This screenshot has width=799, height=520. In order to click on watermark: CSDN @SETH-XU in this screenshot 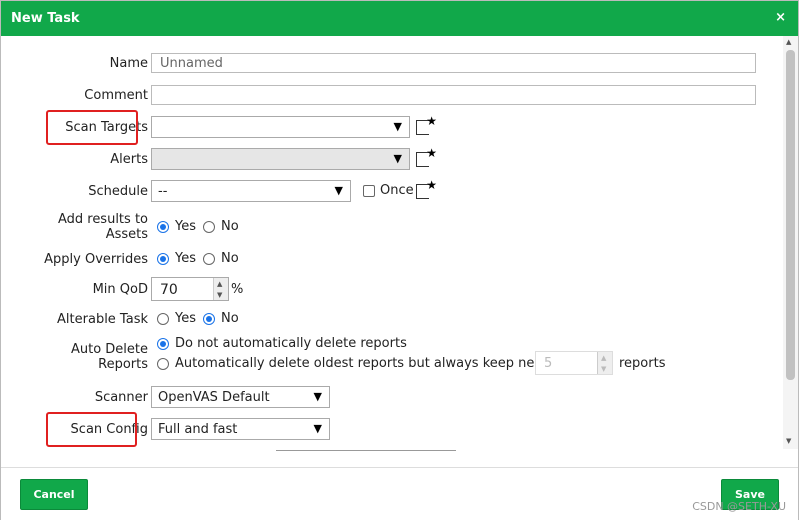, I will do `click(739, 506)`.